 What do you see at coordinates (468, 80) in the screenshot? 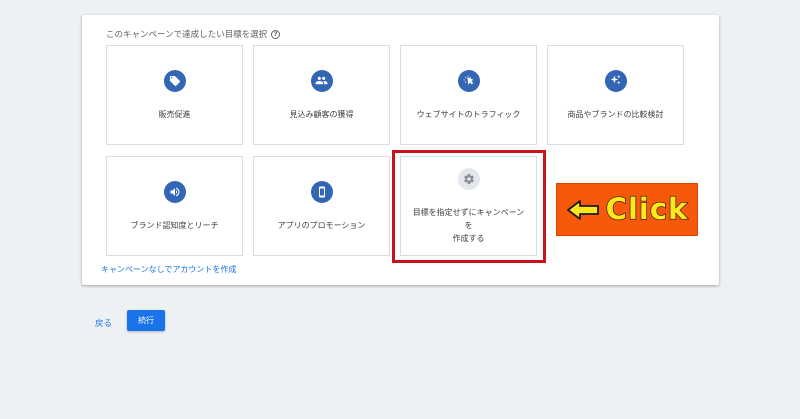
I see `cursor-click-icon` at bounding box center [468, 80].